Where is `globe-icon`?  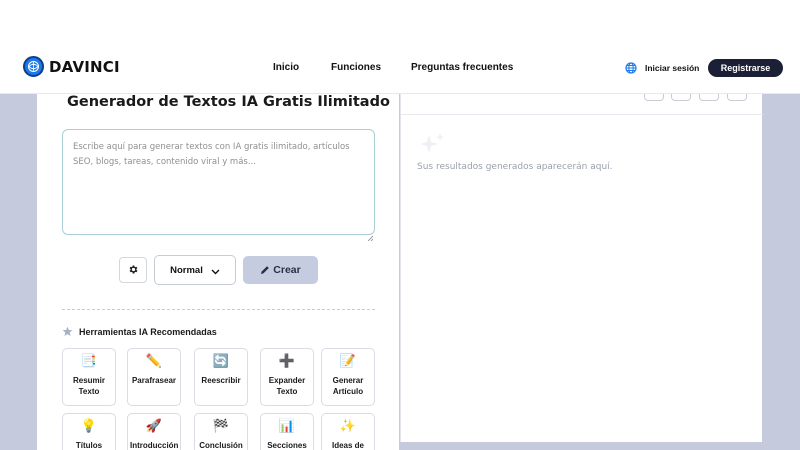
globe-icon is located at coordinates (631, 67).